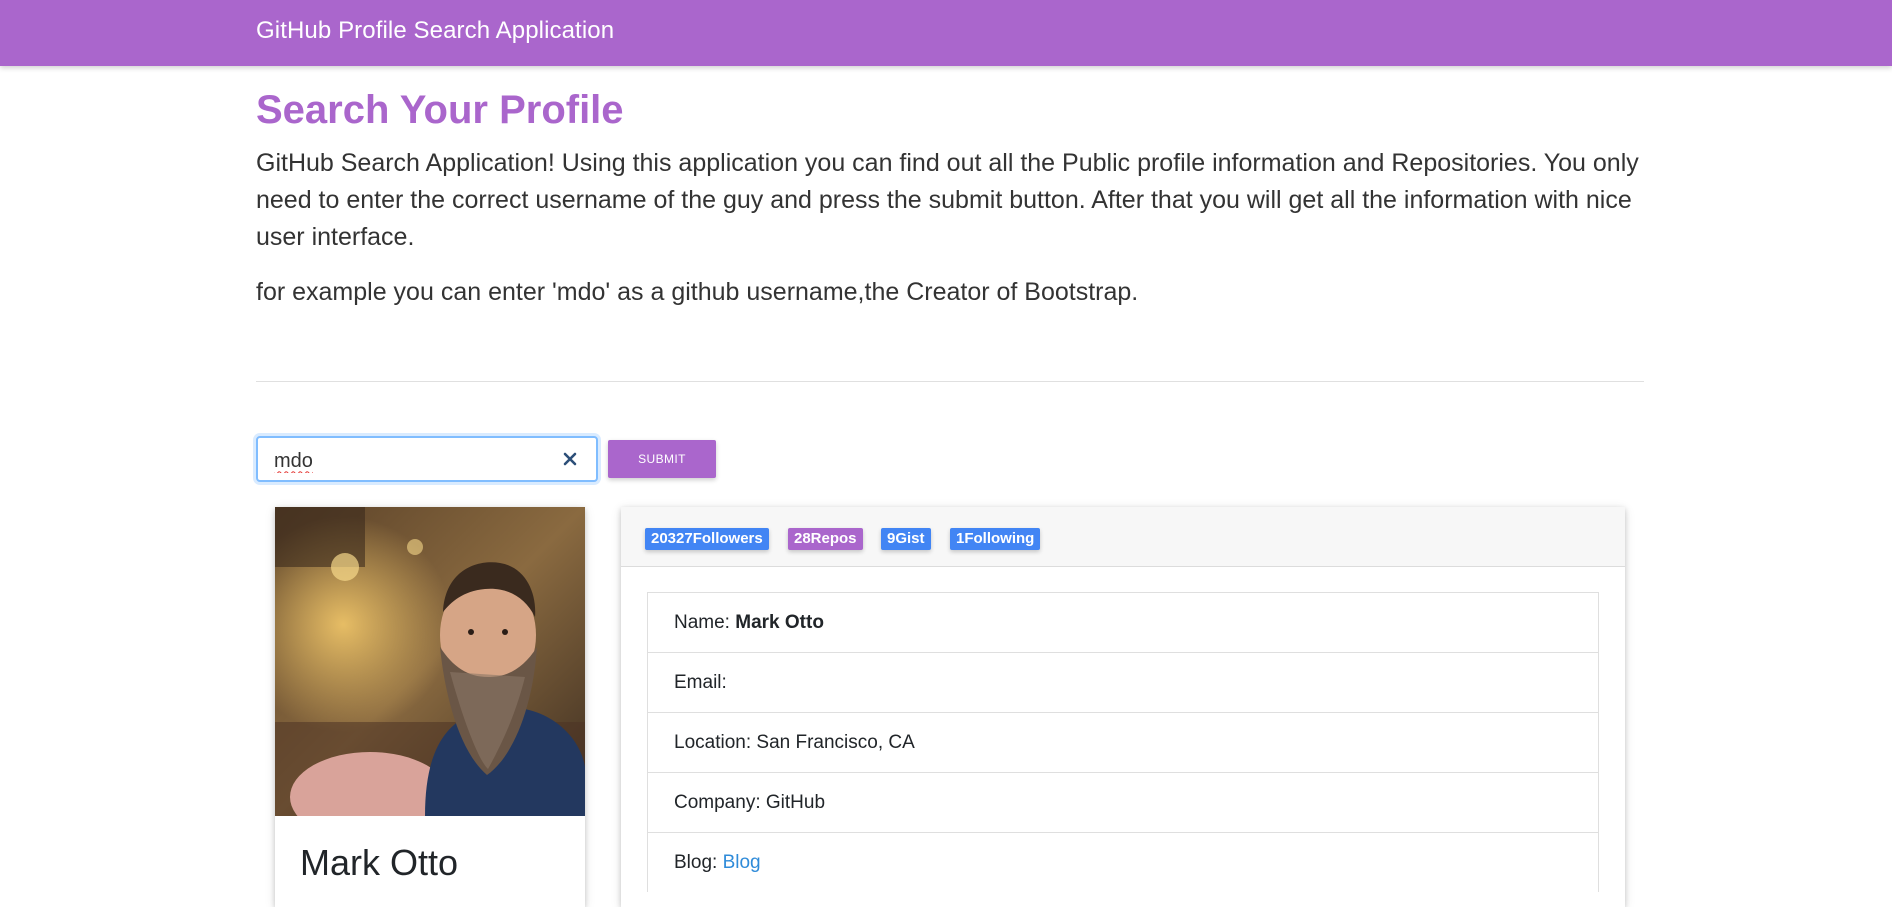  What do you see at coordinates (906, 539) in the screenshot?
I see `gist-badge: 9Gist` at bounding box center [906, 539].